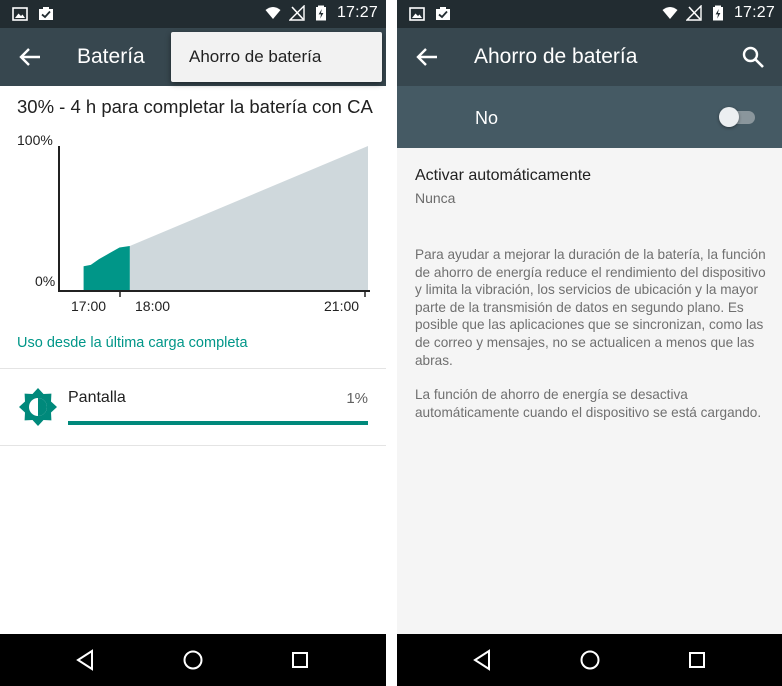 This screenshot has height=686, width=782. What do you see at coordinates (106, 268) in the screenshot?
I see `history-area` at bounding box center [106, 268].